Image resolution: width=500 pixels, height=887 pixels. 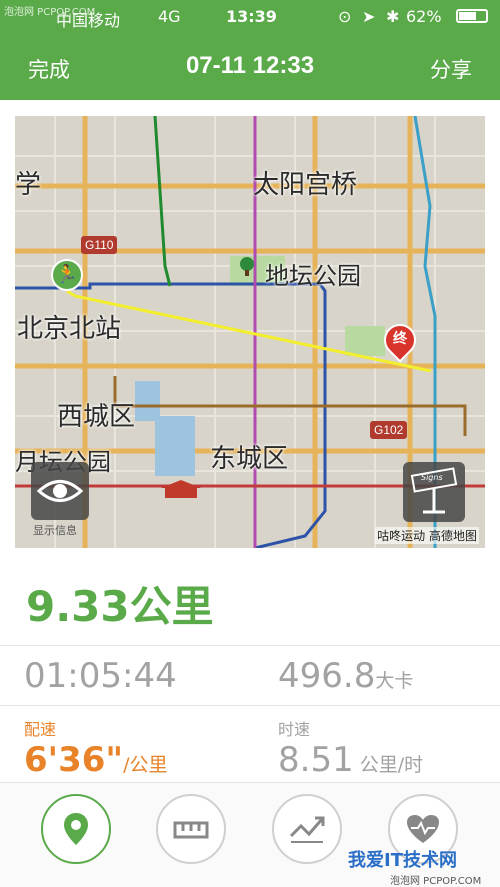 What do you see at coordinates (472, 16) in the screenshot?
I see `battery-icon` at bounding box center [472, 16].